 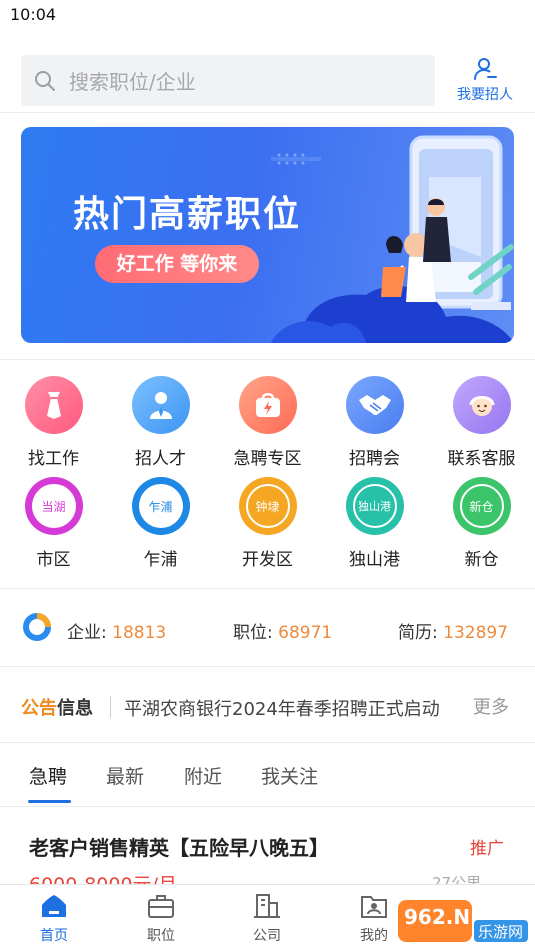 What do you see at coordinates (481, 459) in the screenshot?
I see `category-label: 联系客服` at bounding box center [481, 459].